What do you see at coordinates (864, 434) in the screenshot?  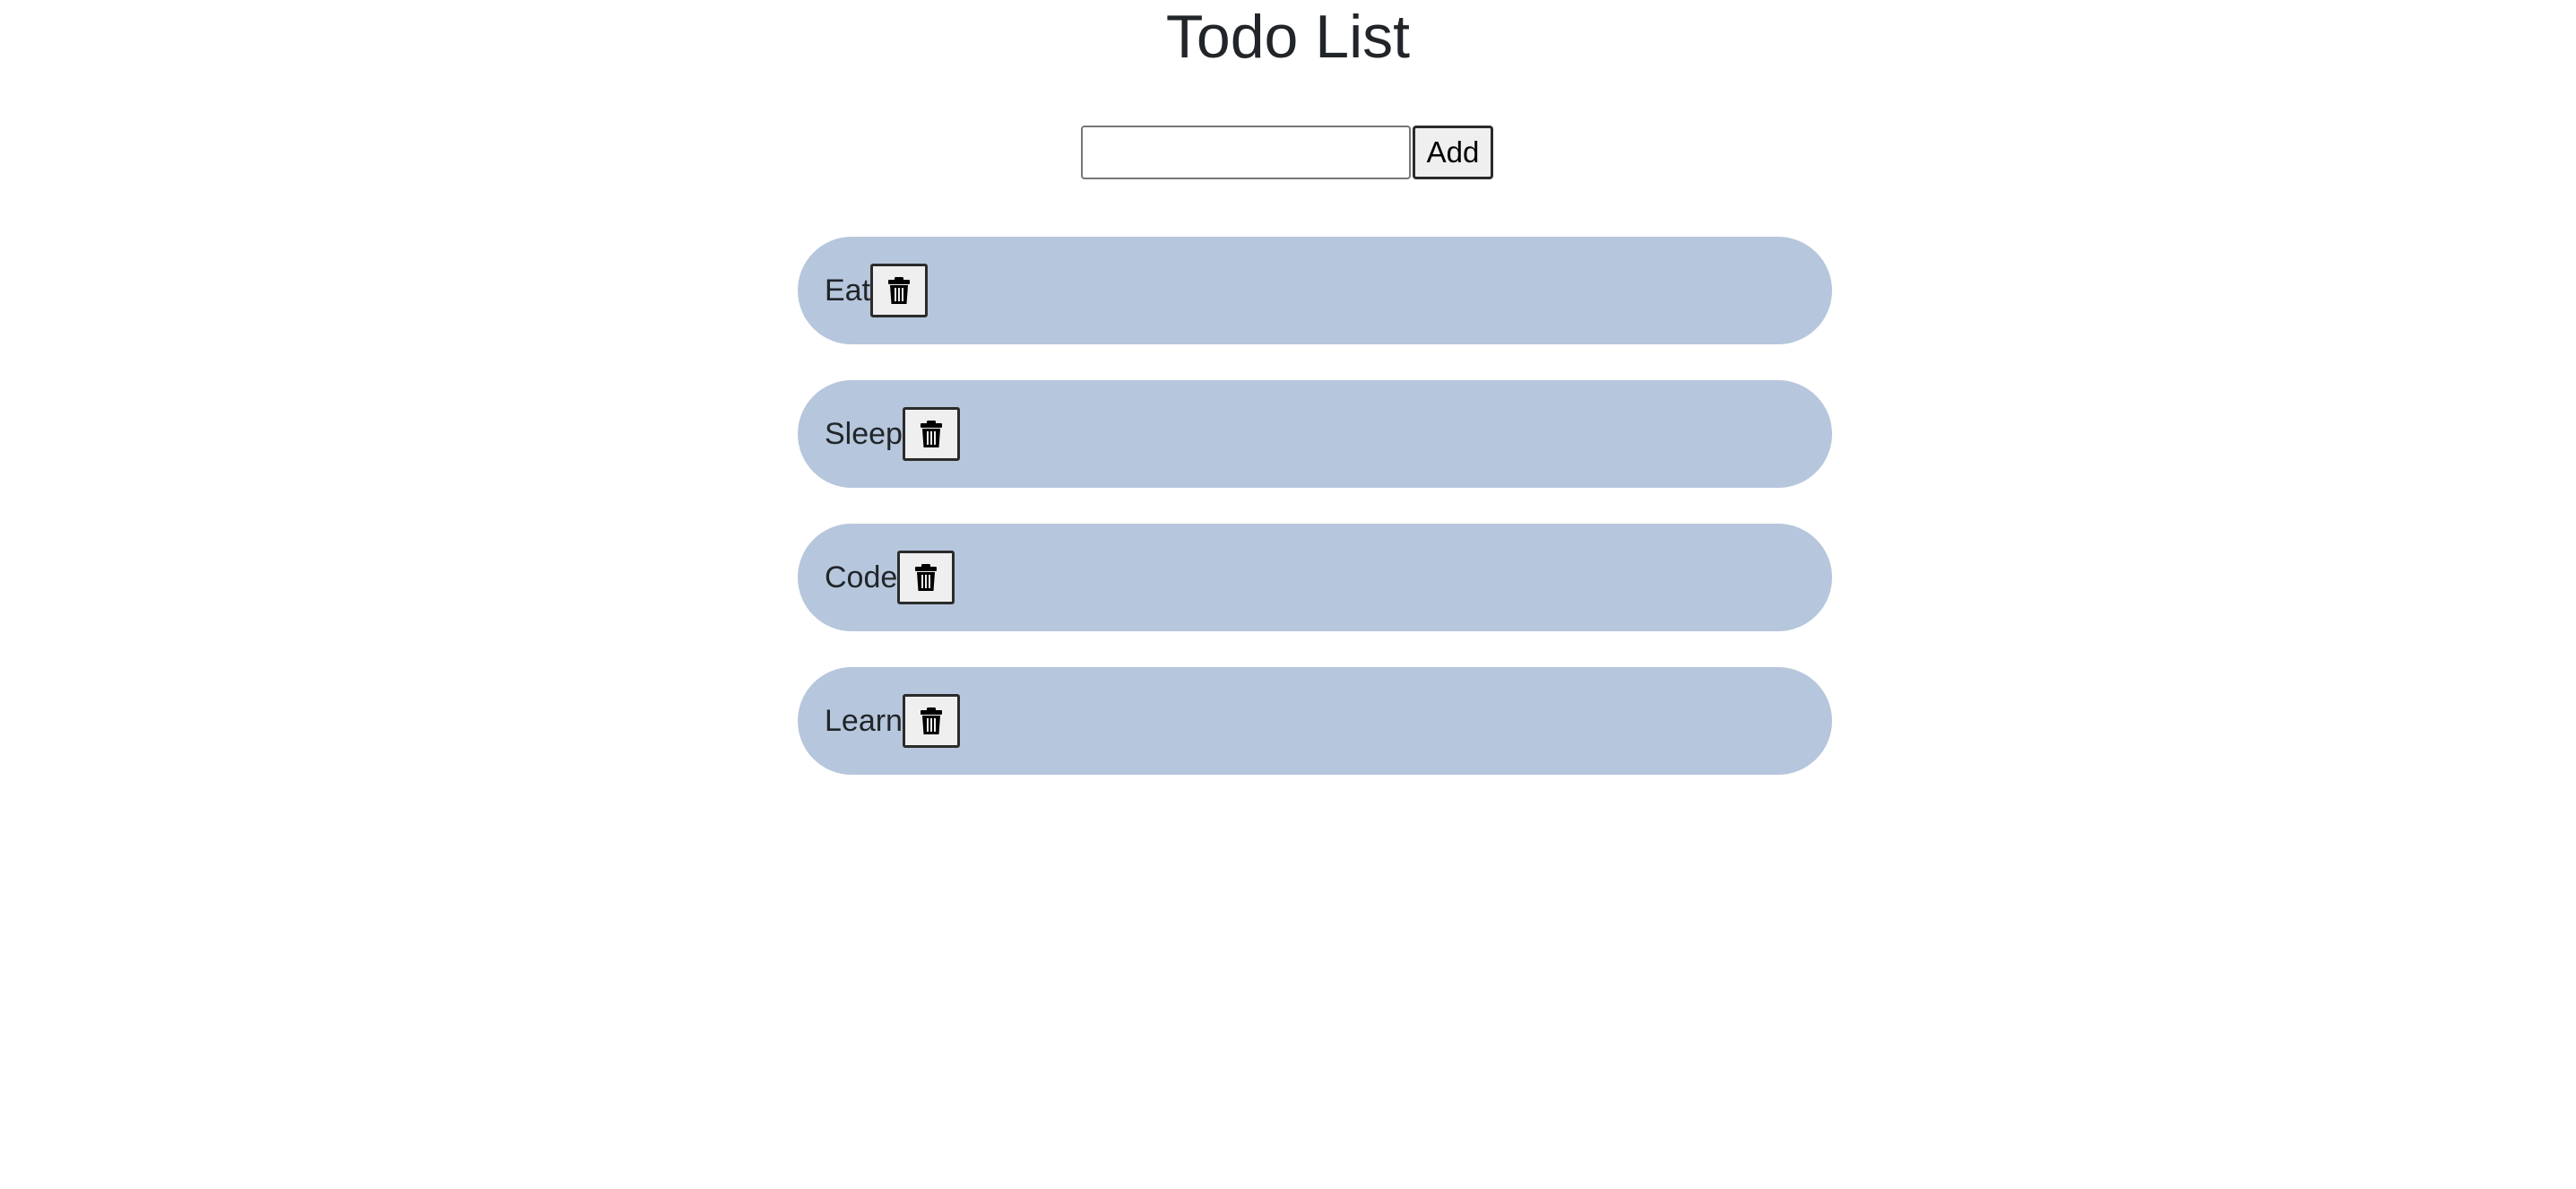 I see `todo-item-text: Sleep` at bounding box center [864, 434].